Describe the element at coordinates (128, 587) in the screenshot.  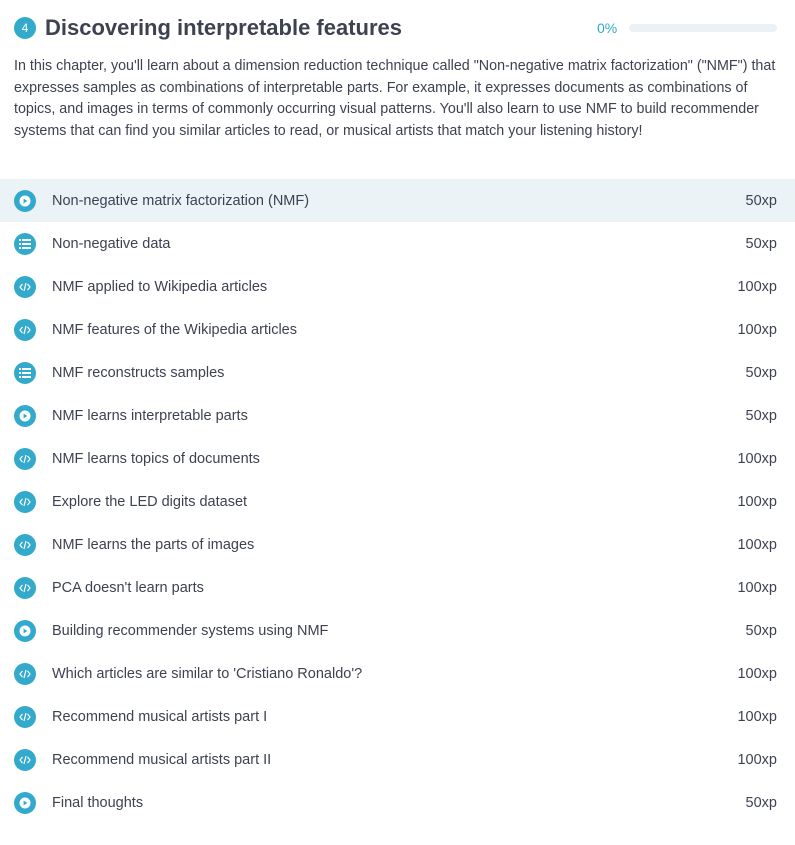
I see `exercise-title: PCA doesn't learn parts` at that location.